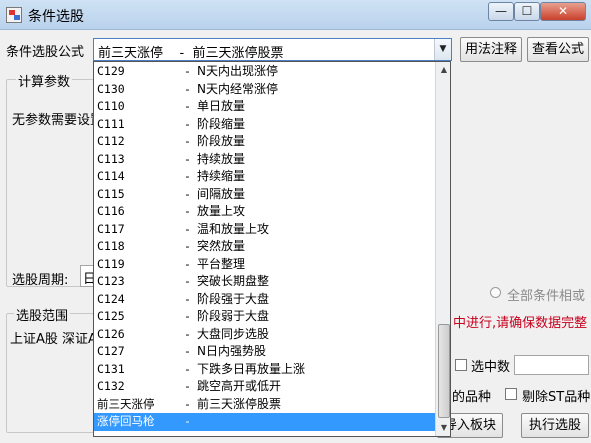  Describe the element at coordinates (443, 70) in the screenshot. I see `scroll-up-icon: ▲` at that location.